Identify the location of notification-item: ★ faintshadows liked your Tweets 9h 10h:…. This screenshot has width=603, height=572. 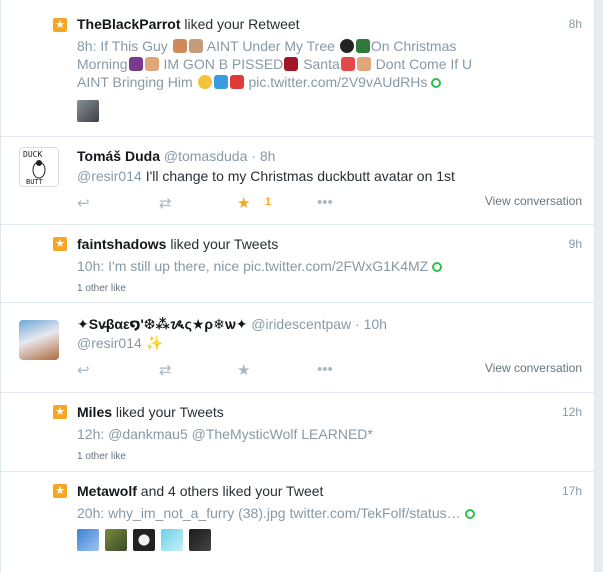
(297, 264).